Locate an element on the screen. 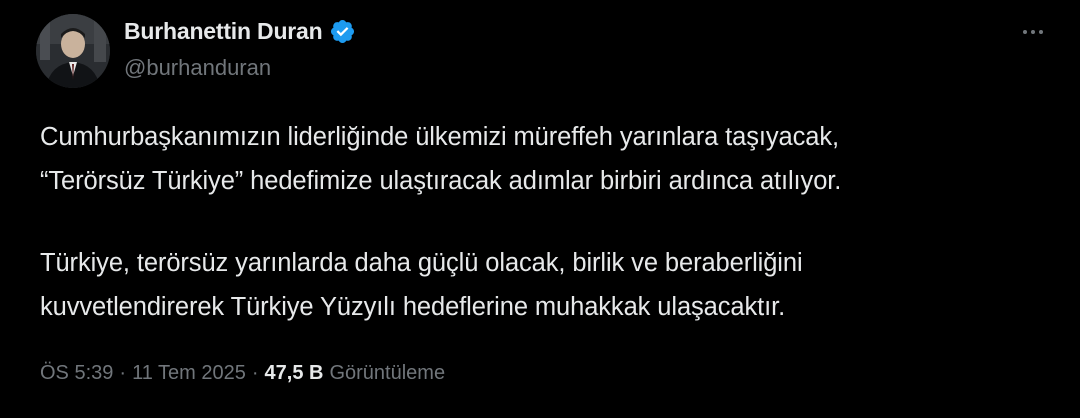  avatar is located at coordinates (73, 51).